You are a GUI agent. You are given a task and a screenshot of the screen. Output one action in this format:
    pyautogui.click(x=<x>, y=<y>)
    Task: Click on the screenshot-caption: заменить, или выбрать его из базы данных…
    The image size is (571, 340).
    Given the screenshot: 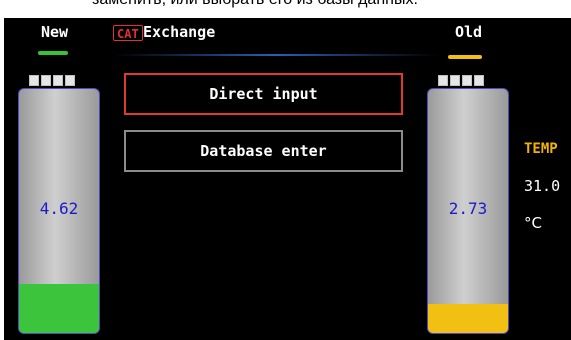 What is the action you would take?
    pyautogui.click(x=285, y=9)
    